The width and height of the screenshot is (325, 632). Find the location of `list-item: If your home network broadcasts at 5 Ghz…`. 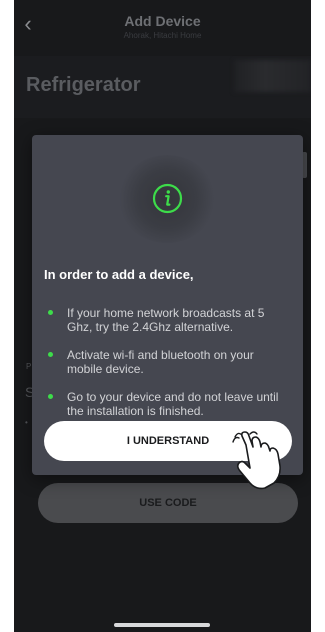

list-item: If your home network broadcasts at 5 Ghz… is located at coordinates (166, 320).